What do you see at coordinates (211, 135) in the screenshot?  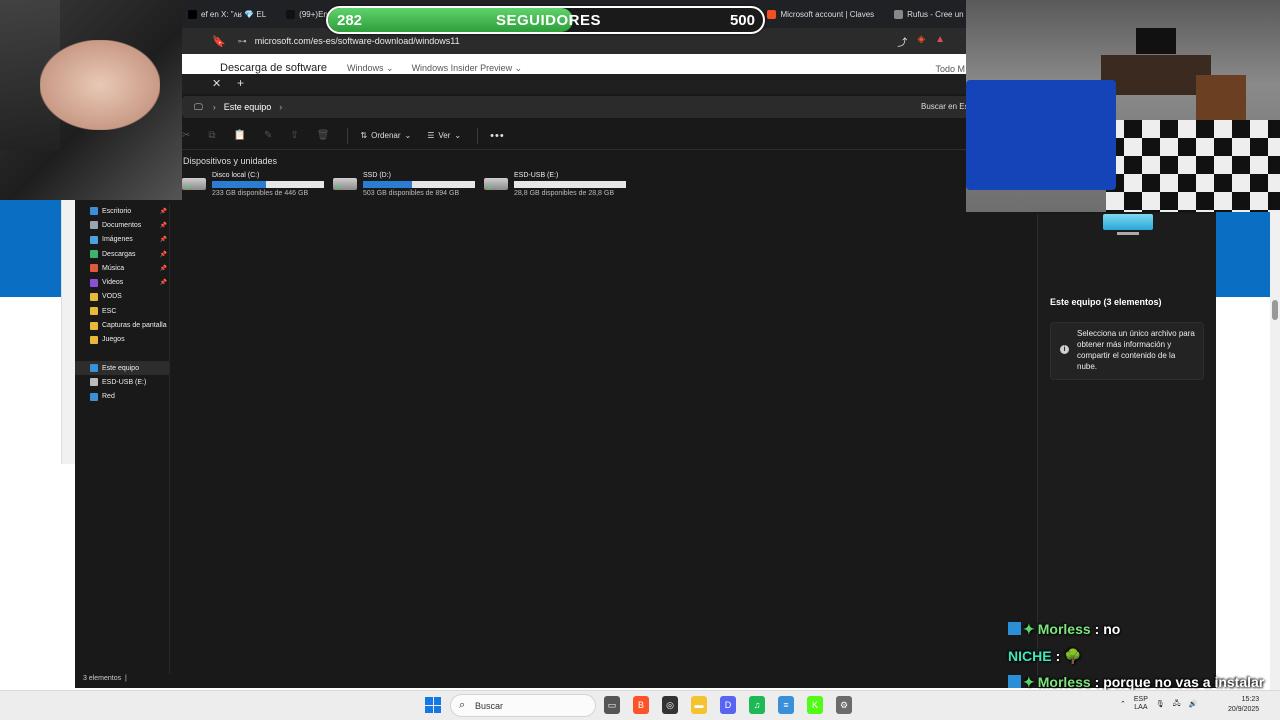 I see `copy-icon: ⧉` at bounding box center [211, 135].